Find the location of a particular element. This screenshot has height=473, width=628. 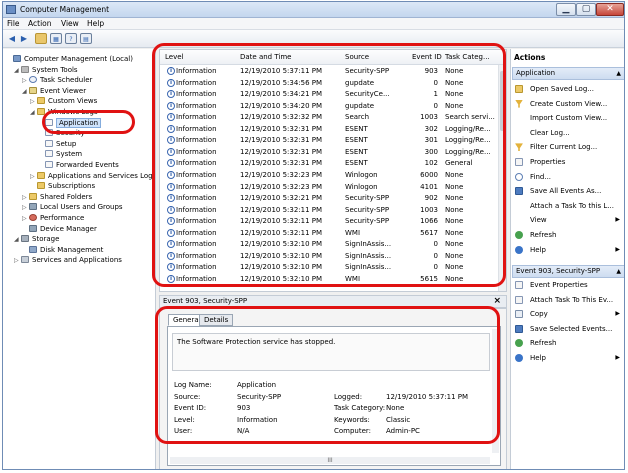

column-date-time: Date and Time is located at coordinates (265, 57).